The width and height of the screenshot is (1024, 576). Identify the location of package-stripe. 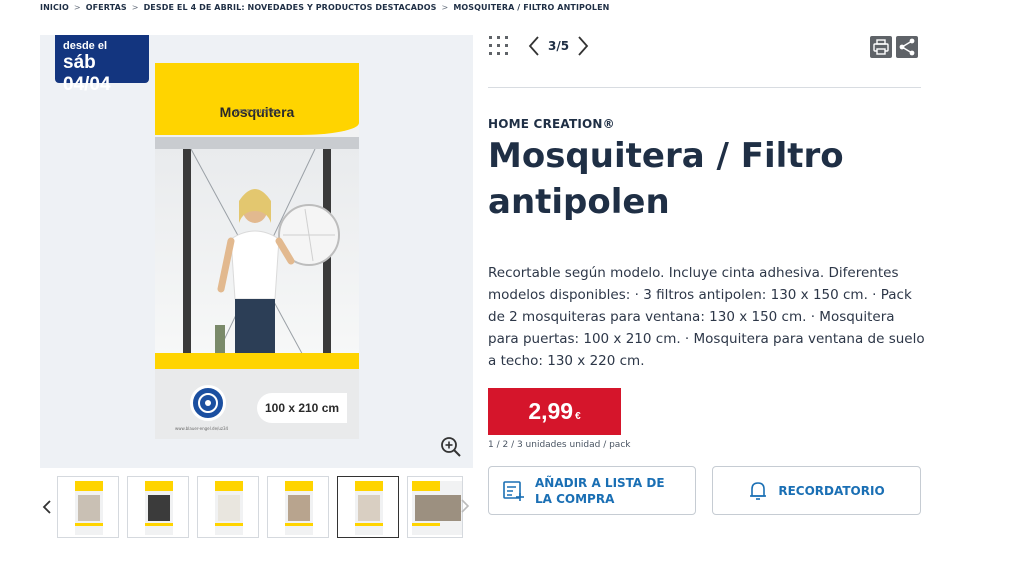
(257, 143).